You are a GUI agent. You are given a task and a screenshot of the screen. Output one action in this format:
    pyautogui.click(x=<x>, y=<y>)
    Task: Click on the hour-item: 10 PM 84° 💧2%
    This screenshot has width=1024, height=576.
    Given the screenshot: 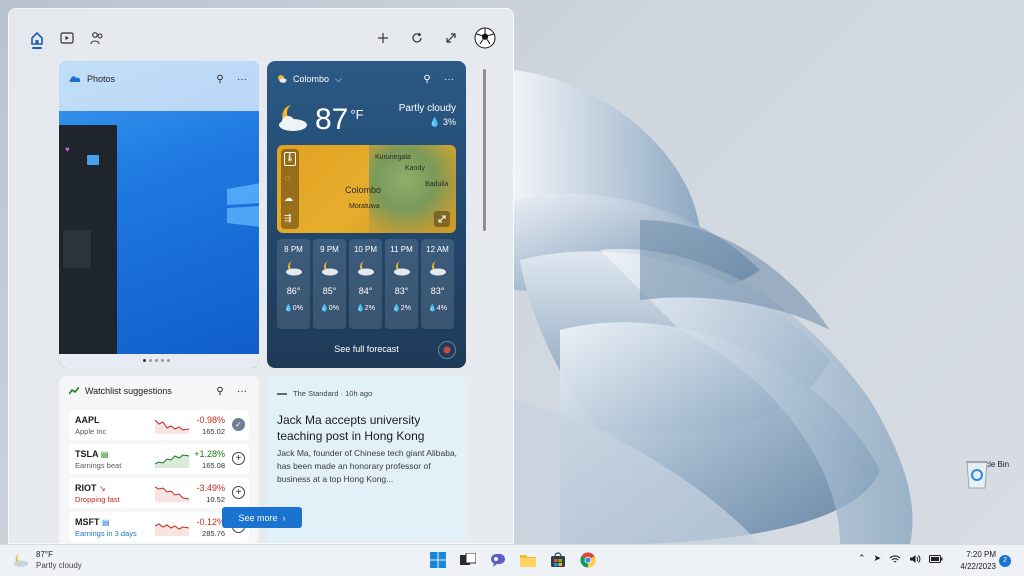 What is the action you would take?
    pyautogui.click(x=365, y=284)
    